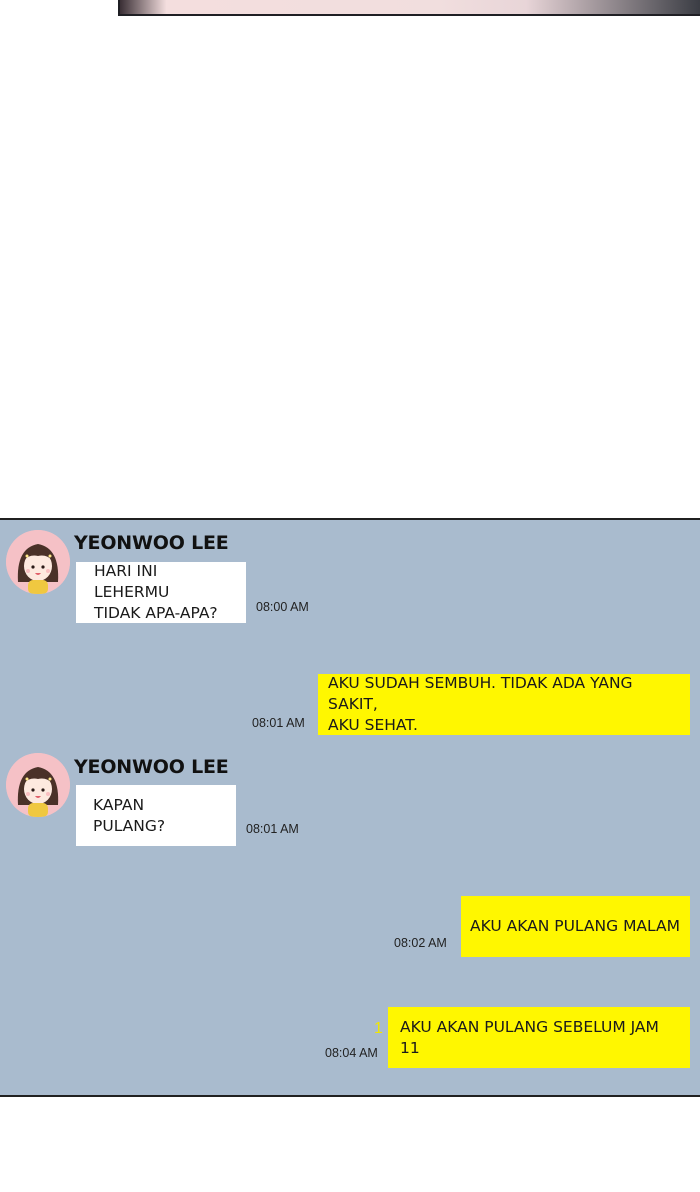  I want to click on message-timestamp: 08:02 AM, so click(420, 943).